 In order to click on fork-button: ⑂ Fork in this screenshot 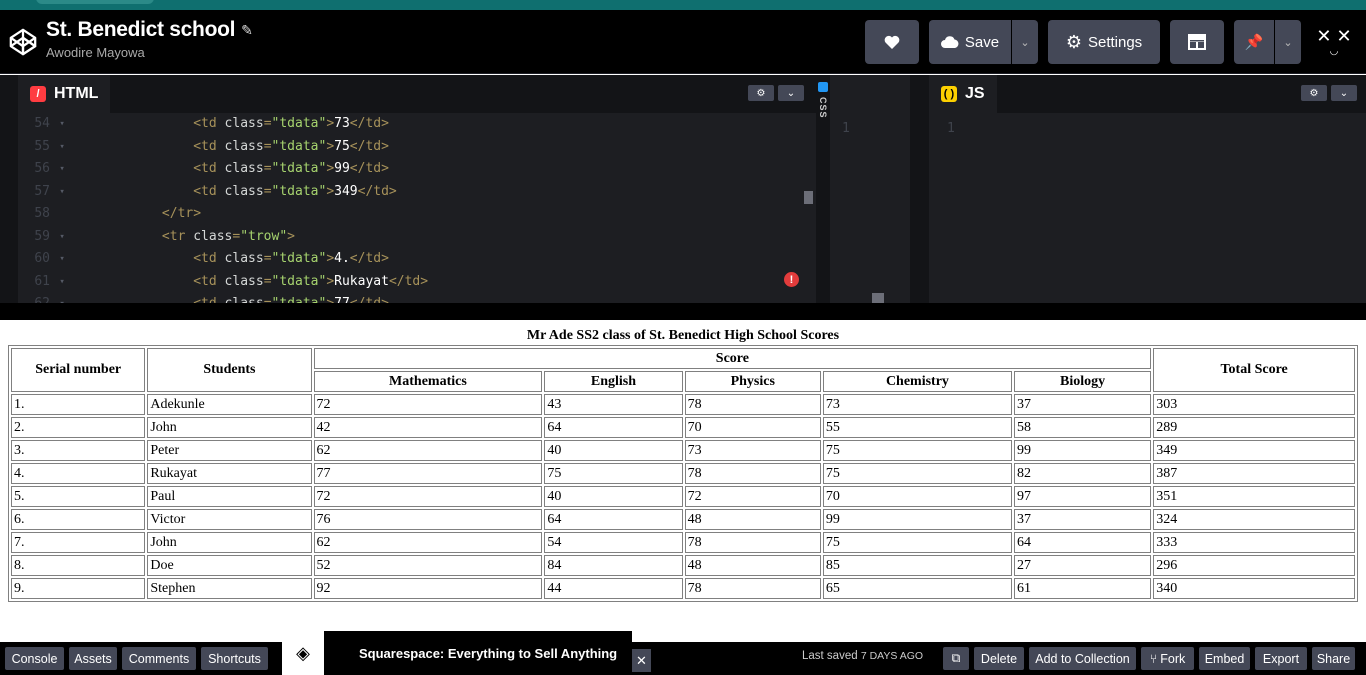, I will do `click(1167, 658)`.